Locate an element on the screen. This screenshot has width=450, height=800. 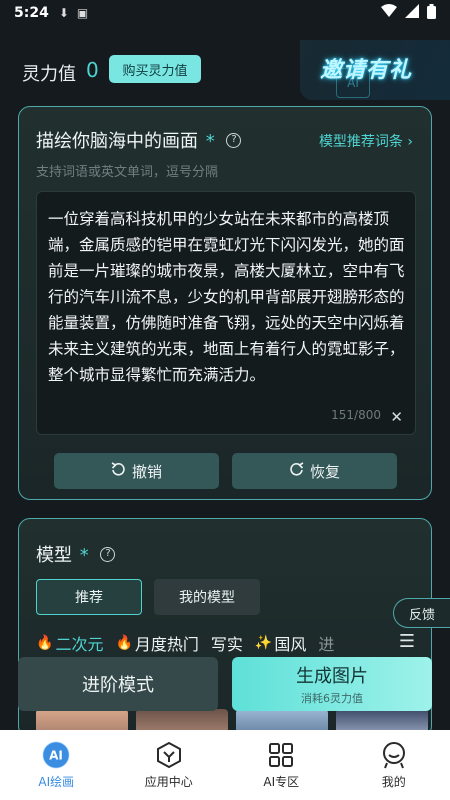
category-label: 进 is located at coordinates (326, 644).